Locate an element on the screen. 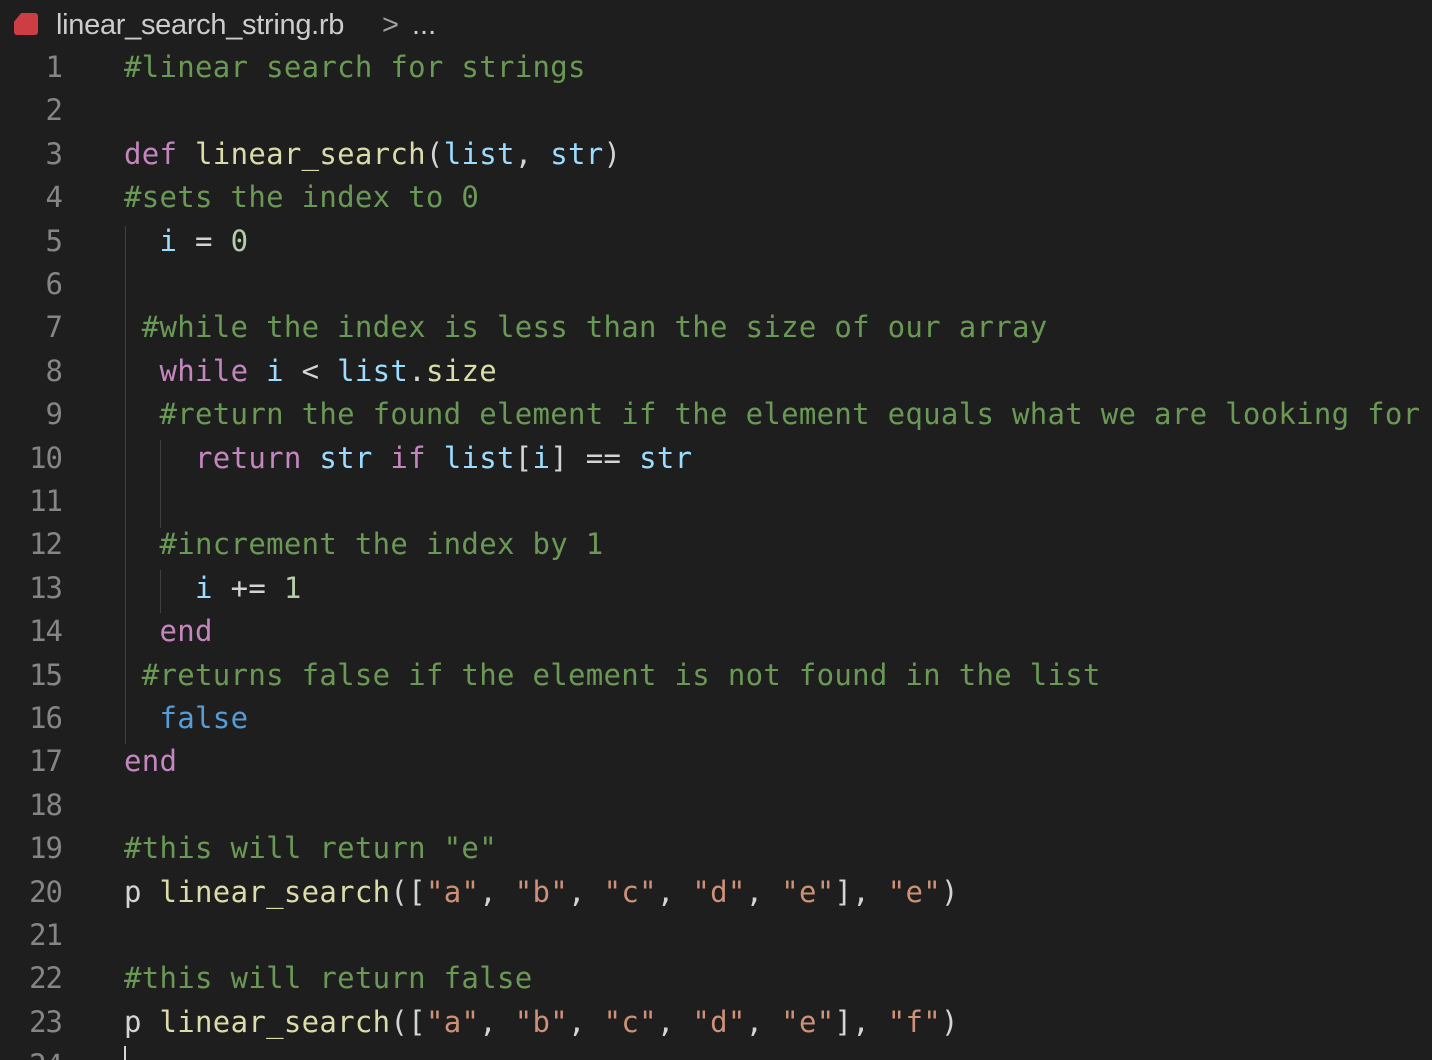 The width and height of the screenshot is (1432, 1060). code-token: 0 is located at coordinates (239, 240).